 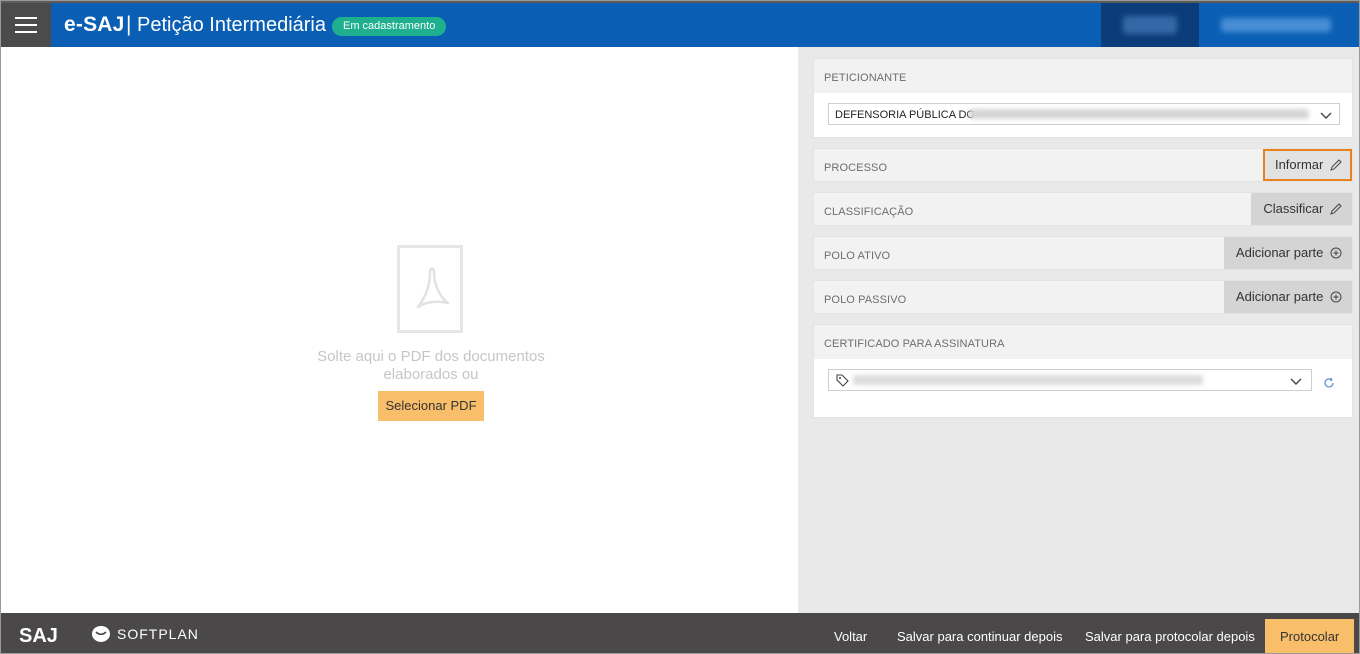 What do you see at coordinates (1329, 383) in the screenshot?
I see `refresh-icon` at bounding box center [1329, 383].